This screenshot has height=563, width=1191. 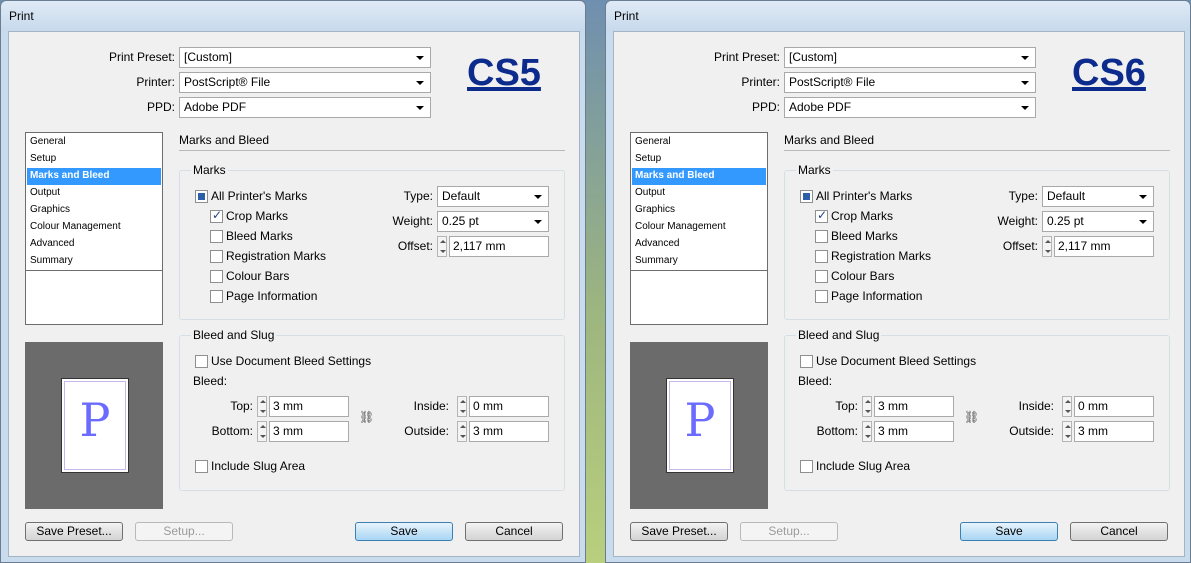 I want to click on section-divider, so click(x=977, y=150).